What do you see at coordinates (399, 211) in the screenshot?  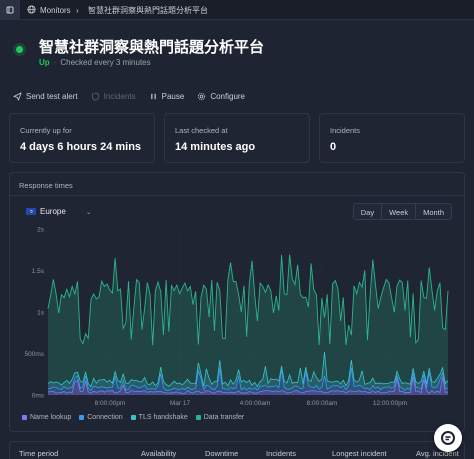 I see `range-week-button: Week` at bounding box center [399, 211].